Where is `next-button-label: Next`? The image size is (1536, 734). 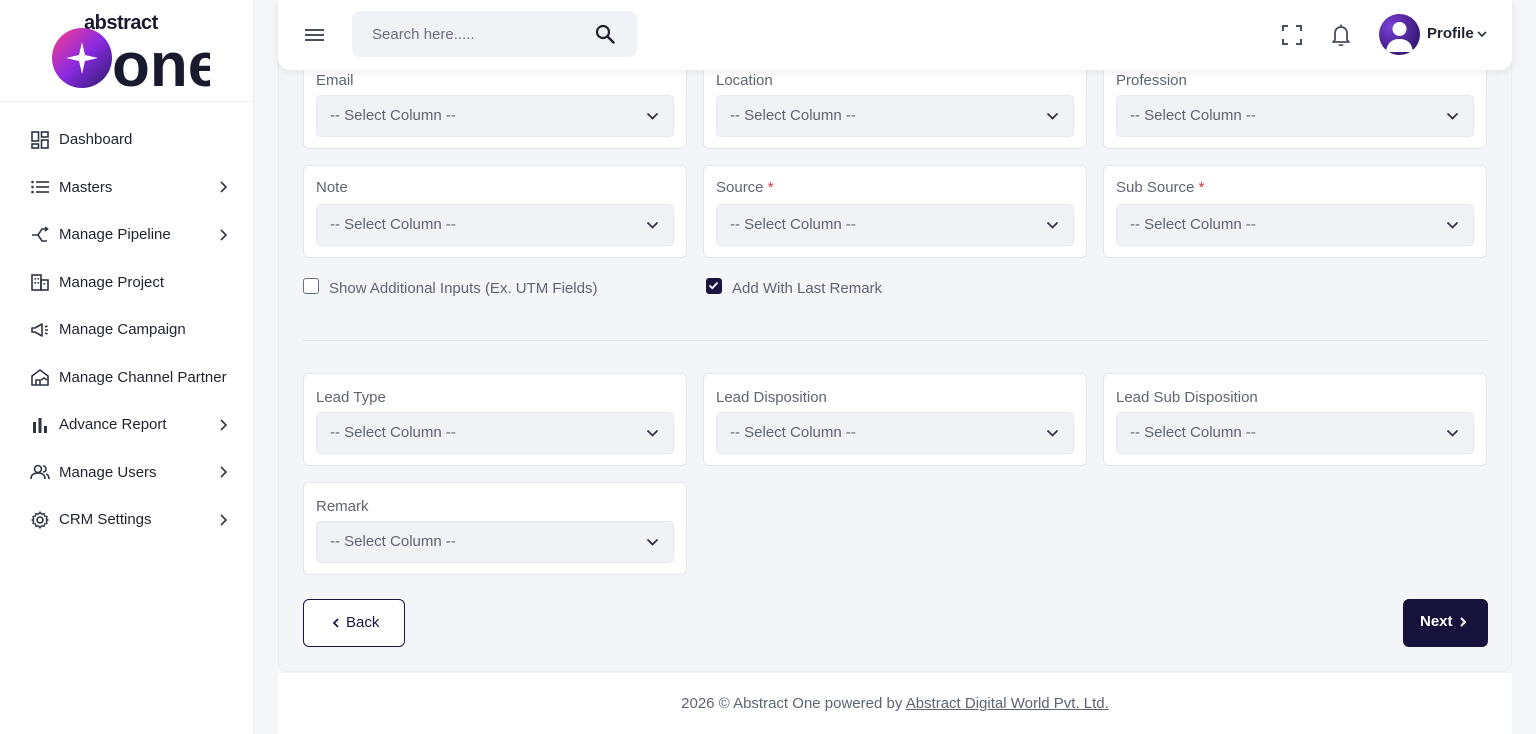 next-button-label: Next is located at coordinates (1436, 621).